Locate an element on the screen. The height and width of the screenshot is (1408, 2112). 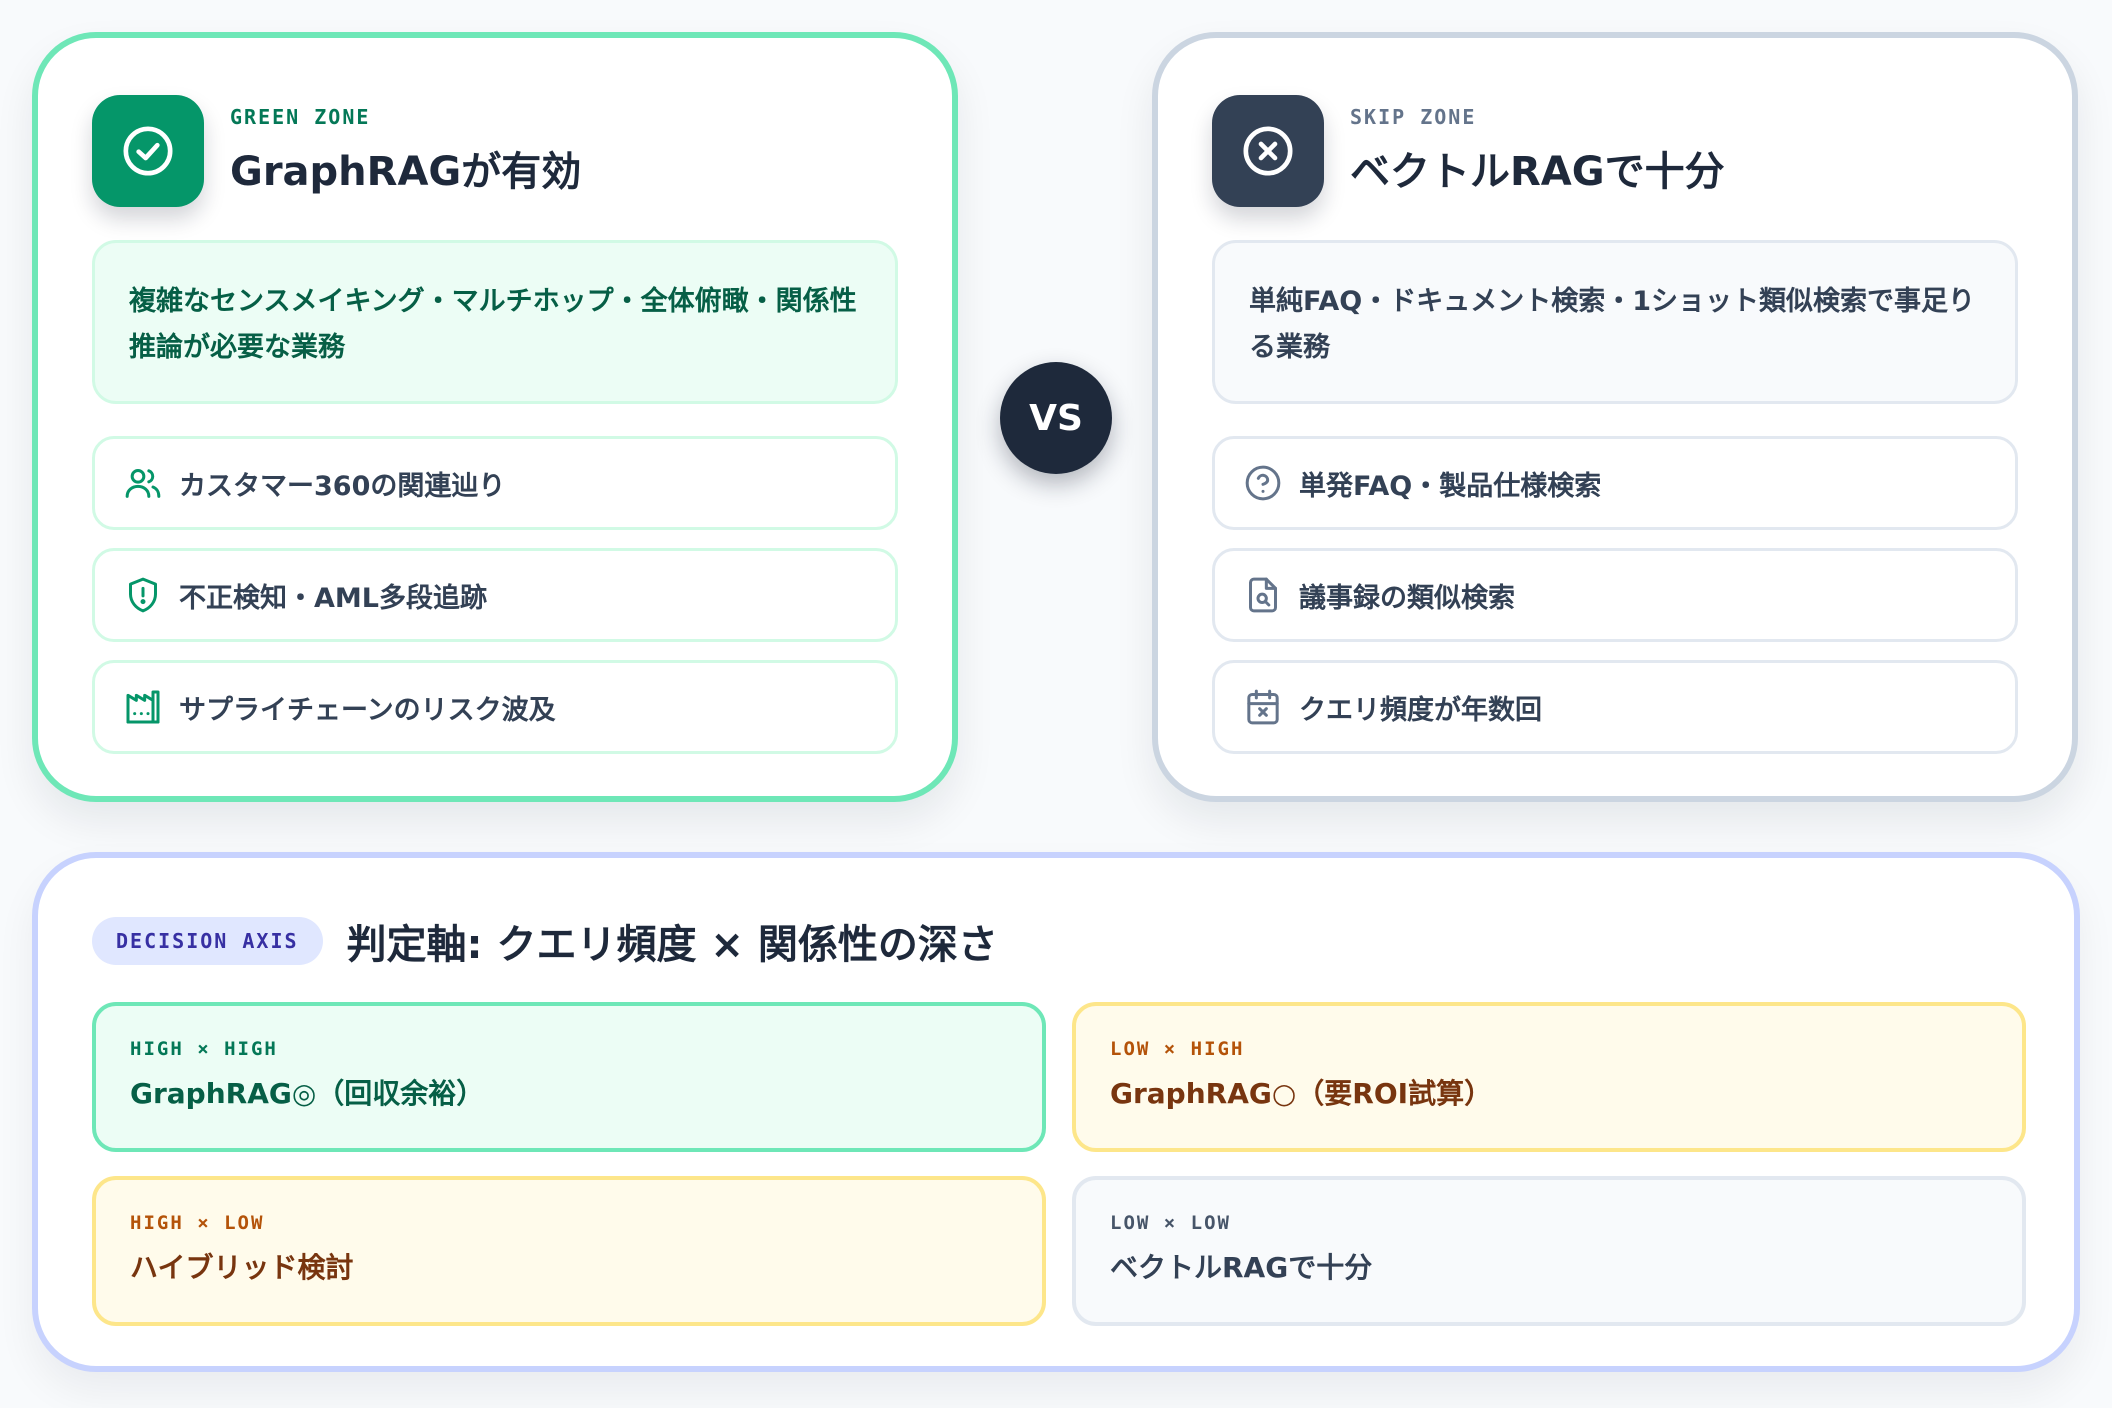
decision-axis-title: 判定軸: クエリ頻度 × 関係性の深さ is located at coordinates (672, 945).